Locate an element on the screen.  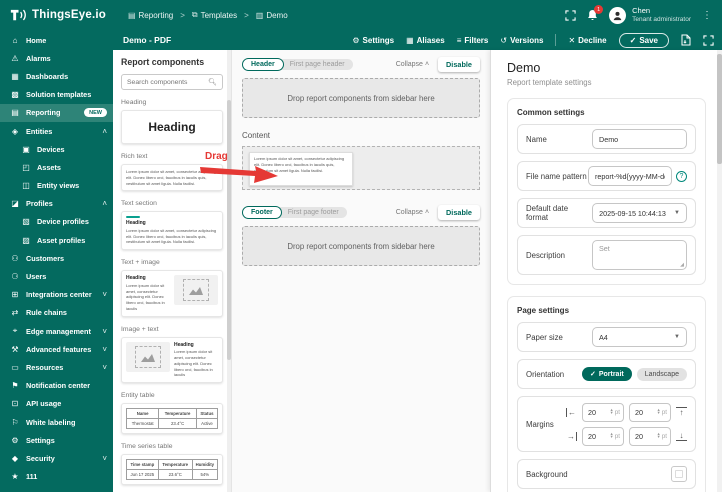
paper-size-row: Paper size A4 ▼ is located at coordinates (606, 337).